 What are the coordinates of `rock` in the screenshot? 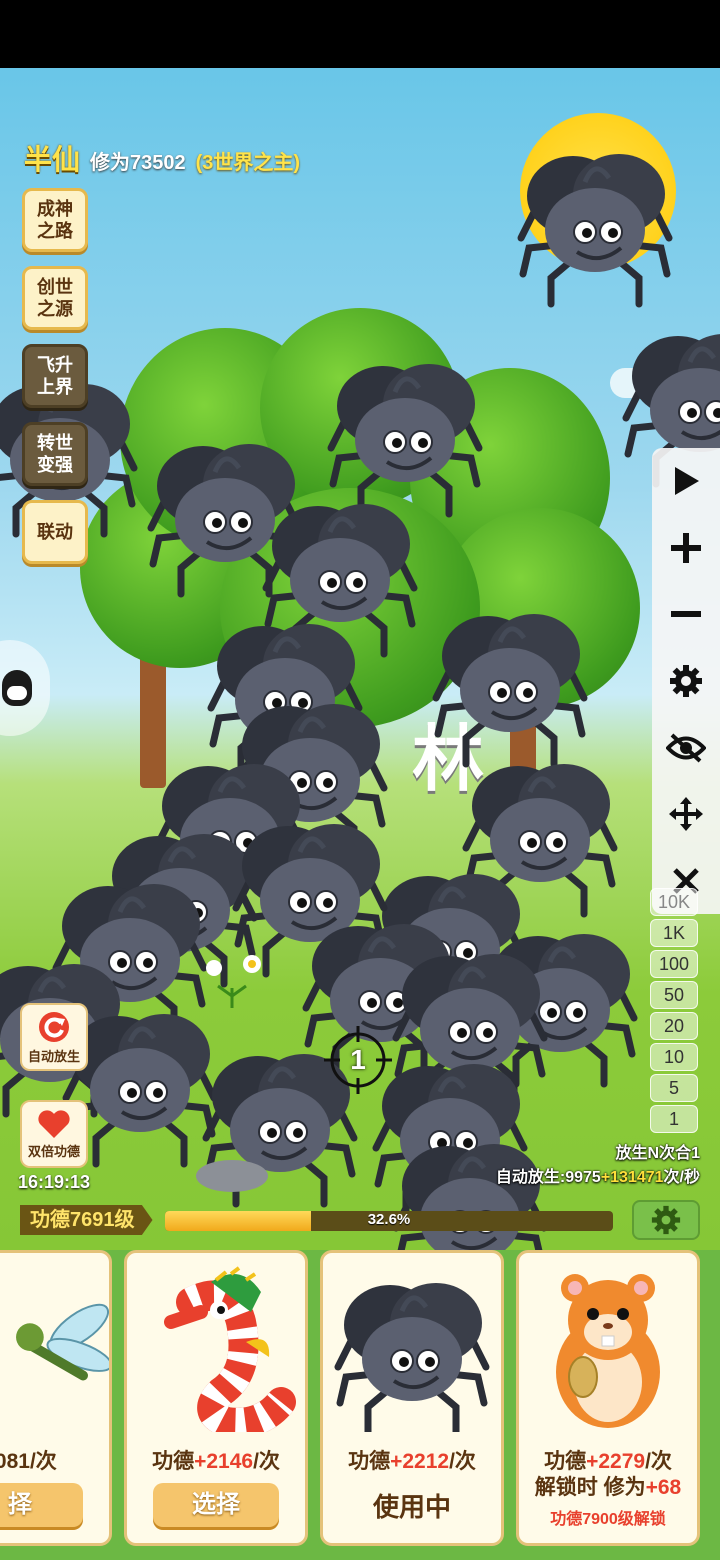 It's located at (232, 1176).